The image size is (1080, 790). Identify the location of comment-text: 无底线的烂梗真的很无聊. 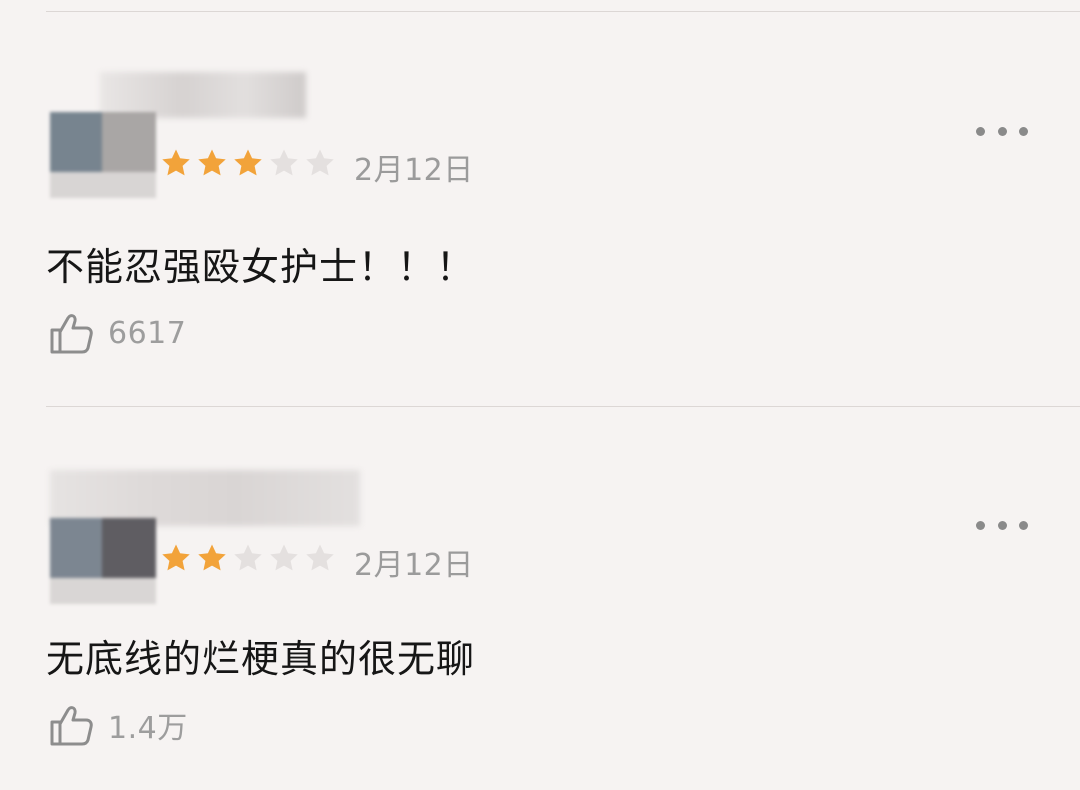
(261, 659).